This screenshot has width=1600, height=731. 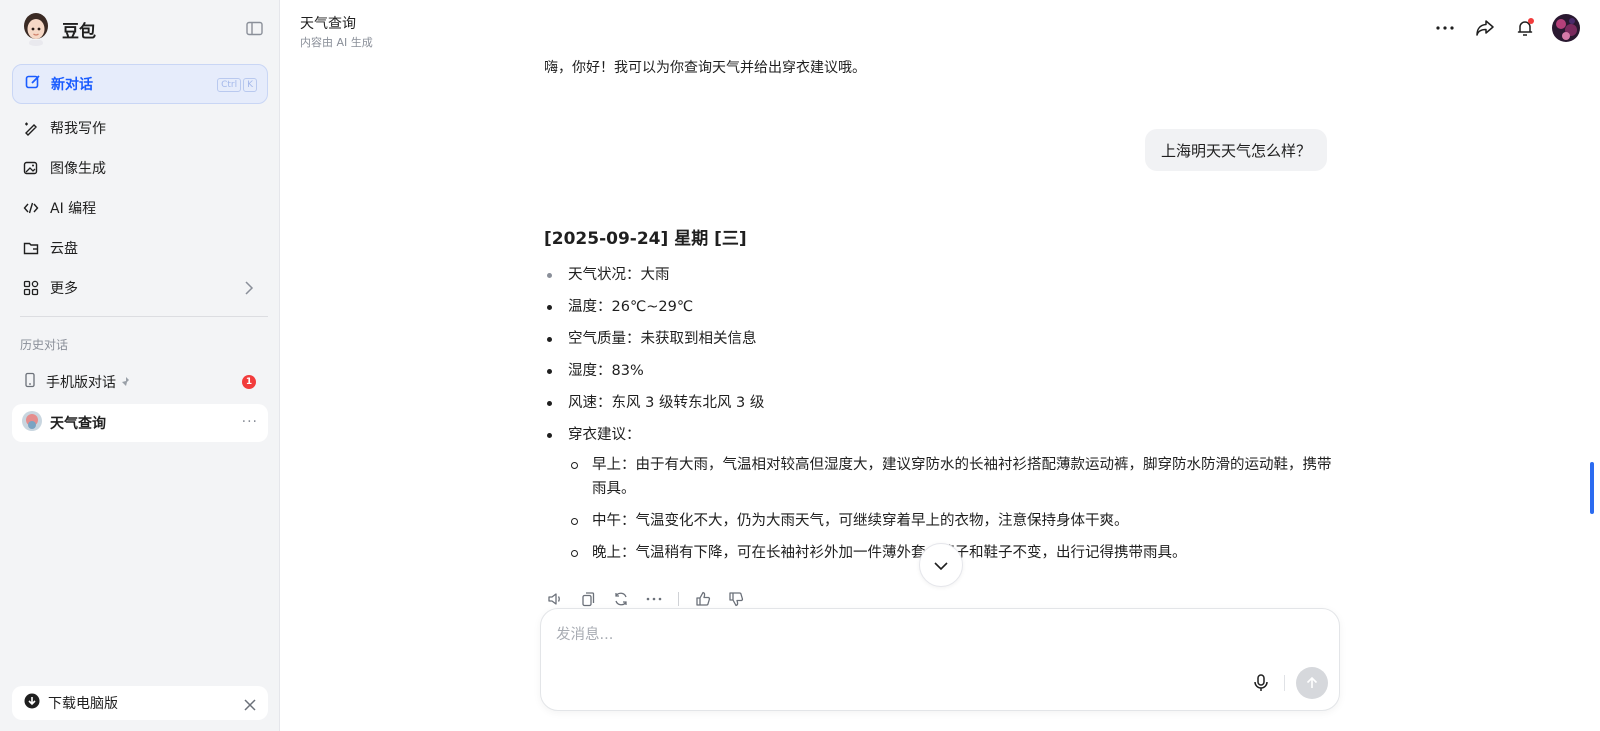 I want to click on pen-icon, so click(x=31, y=128).